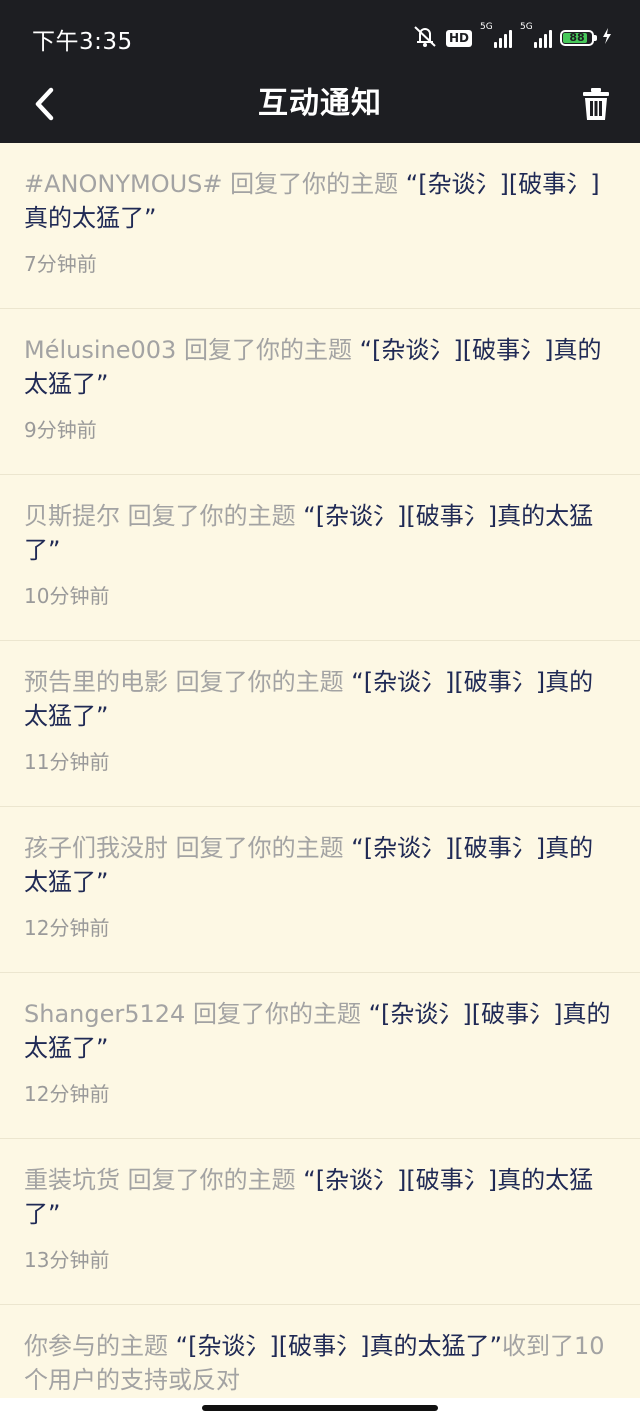  I want to click on home-indicator, so click(320, 1410).